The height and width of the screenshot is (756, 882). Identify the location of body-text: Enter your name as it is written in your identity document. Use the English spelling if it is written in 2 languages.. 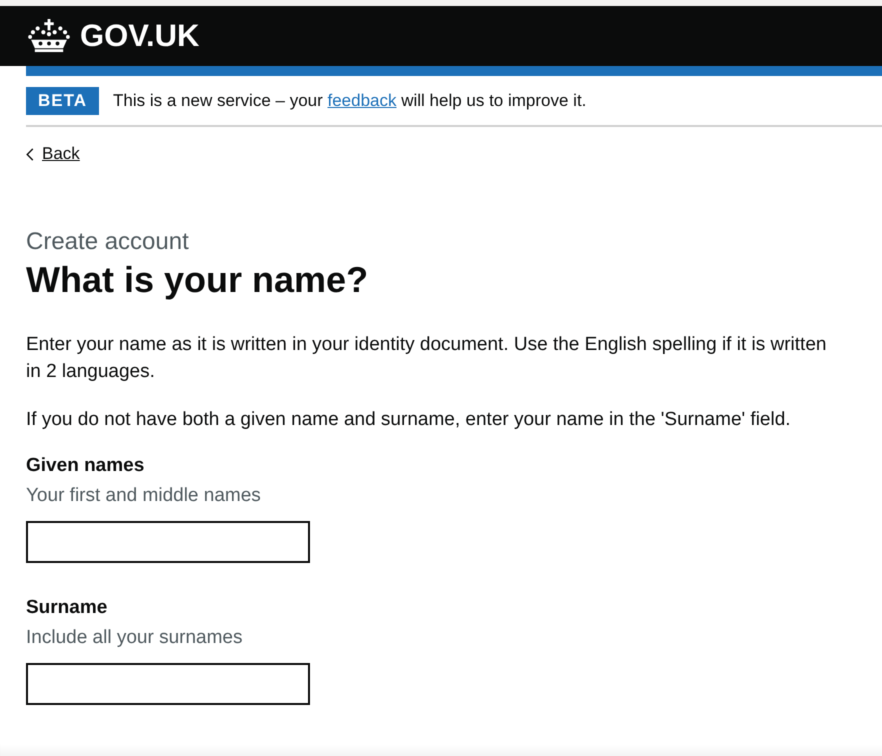
(427, 358).